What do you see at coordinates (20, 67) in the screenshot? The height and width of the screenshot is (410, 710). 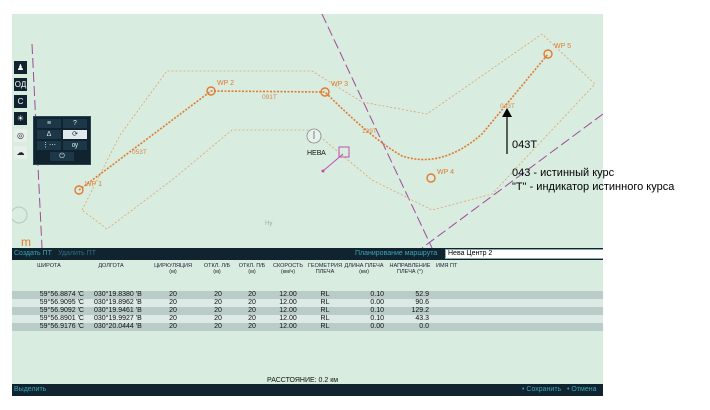 I see `binoculars-icon: ♟` at bounding box center [20, 67].